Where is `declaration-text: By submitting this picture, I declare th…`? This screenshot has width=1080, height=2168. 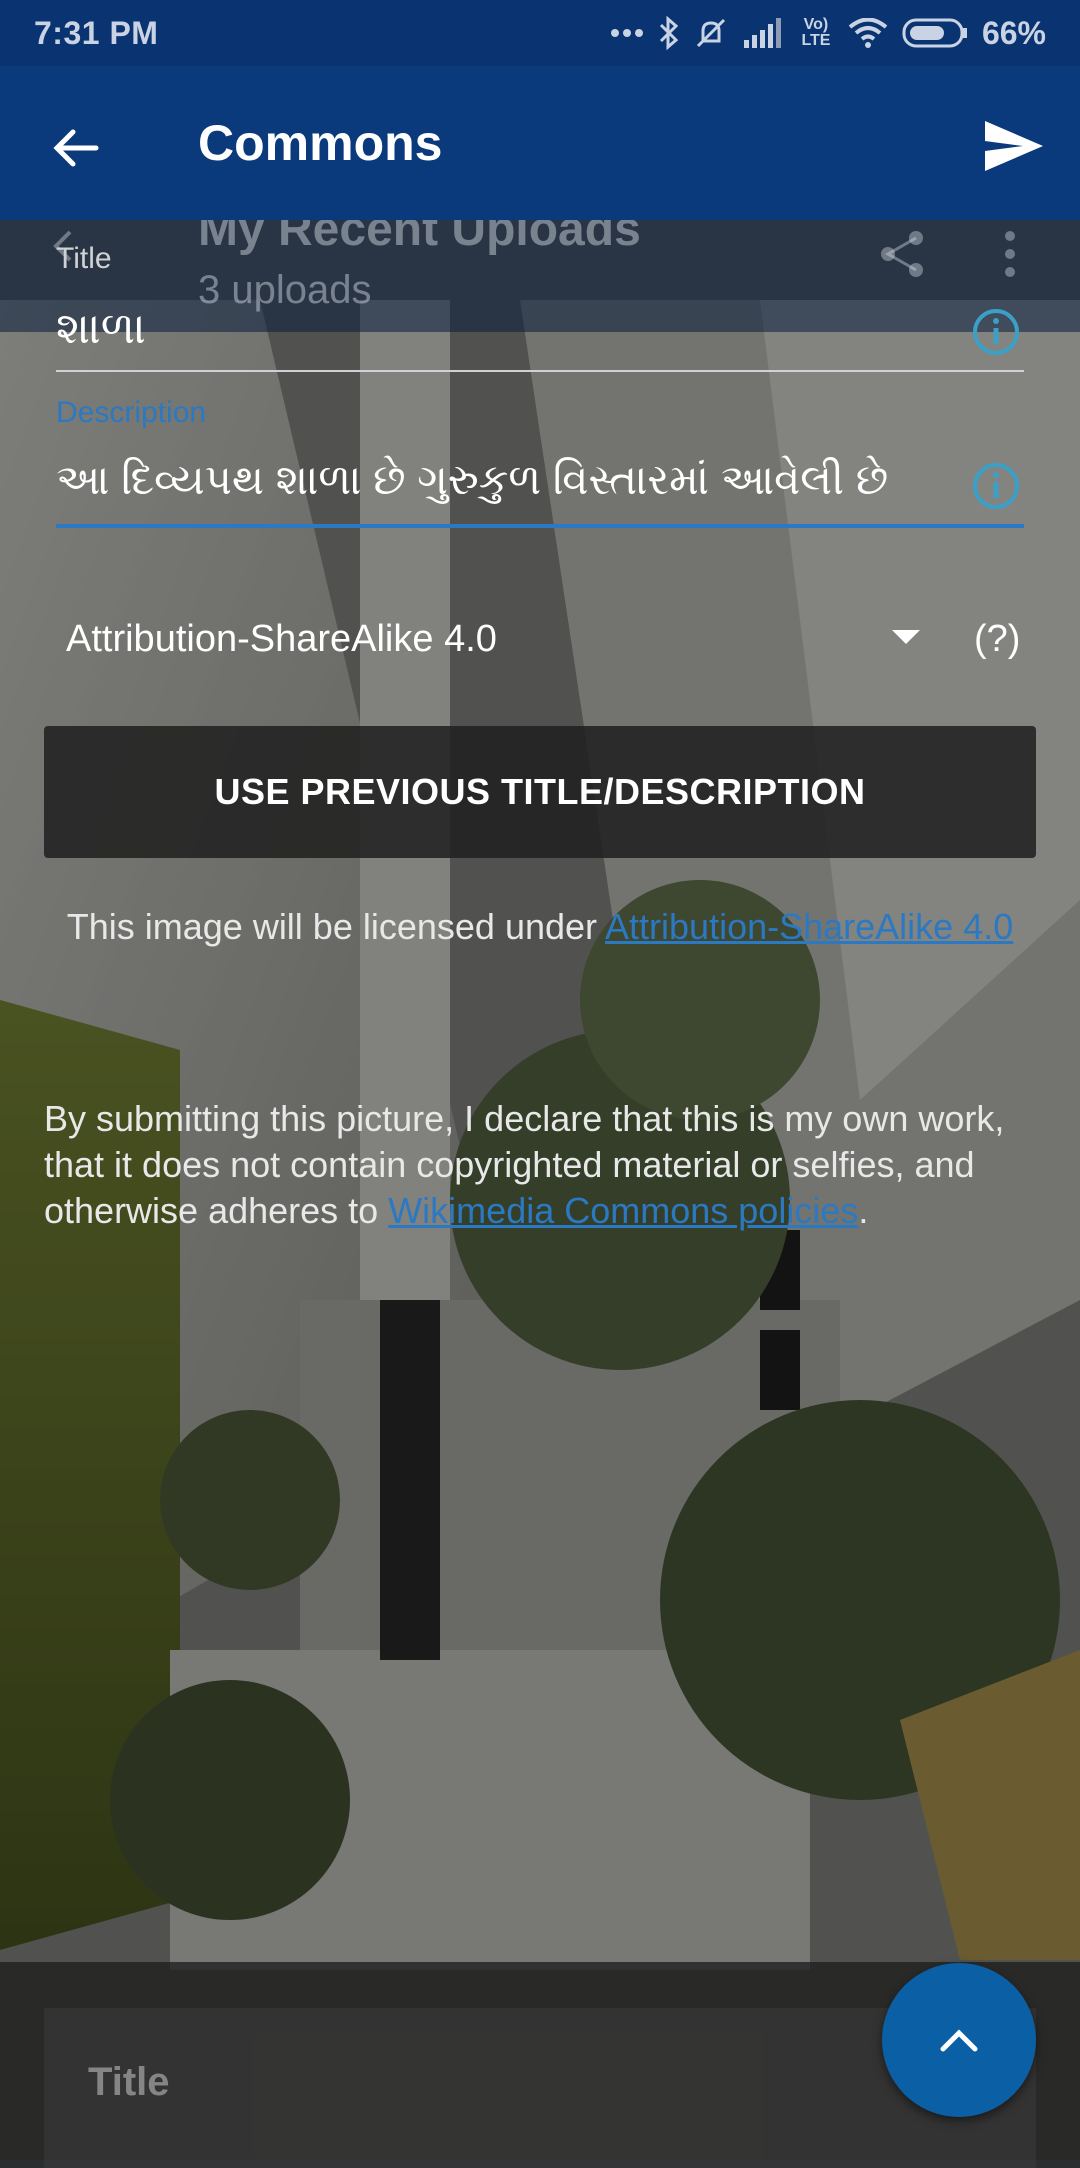
declaration-text: By submitting this picture, I declare th… is located at coordinates (539, 1165).